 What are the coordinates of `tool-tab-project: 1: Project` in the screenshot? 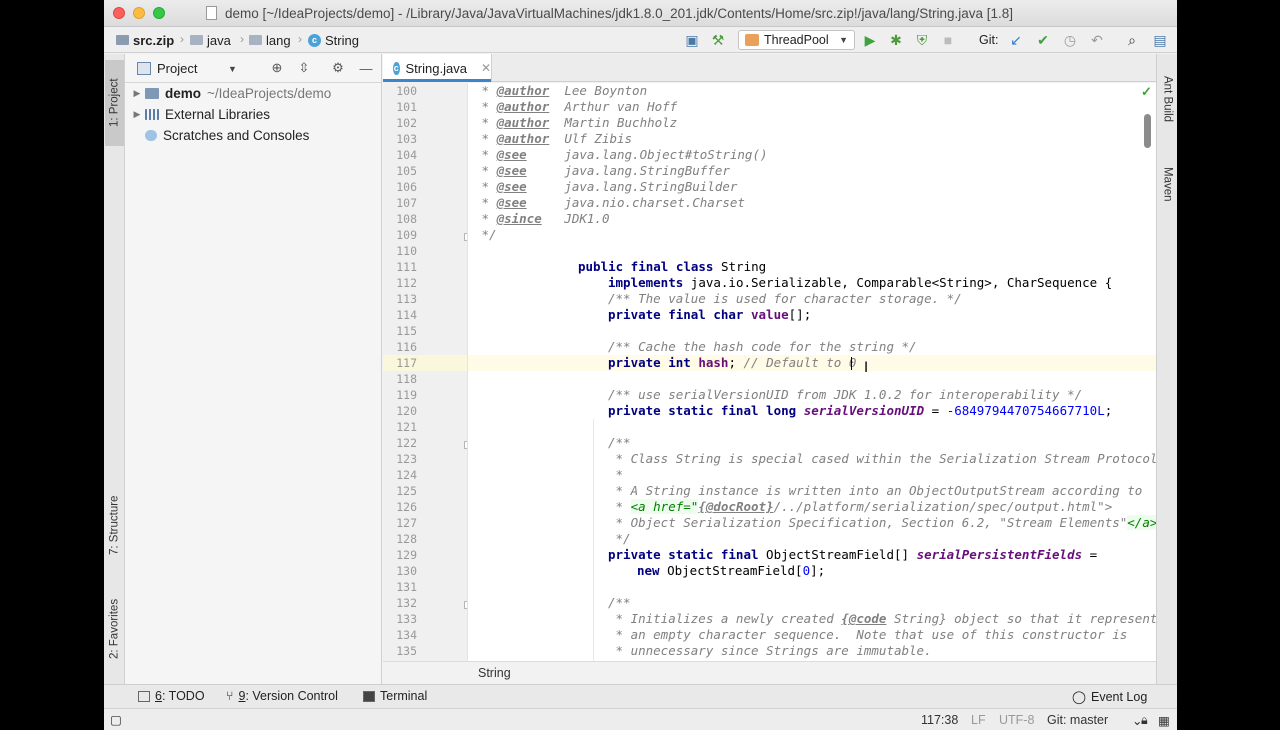 It's located at (114, 103).